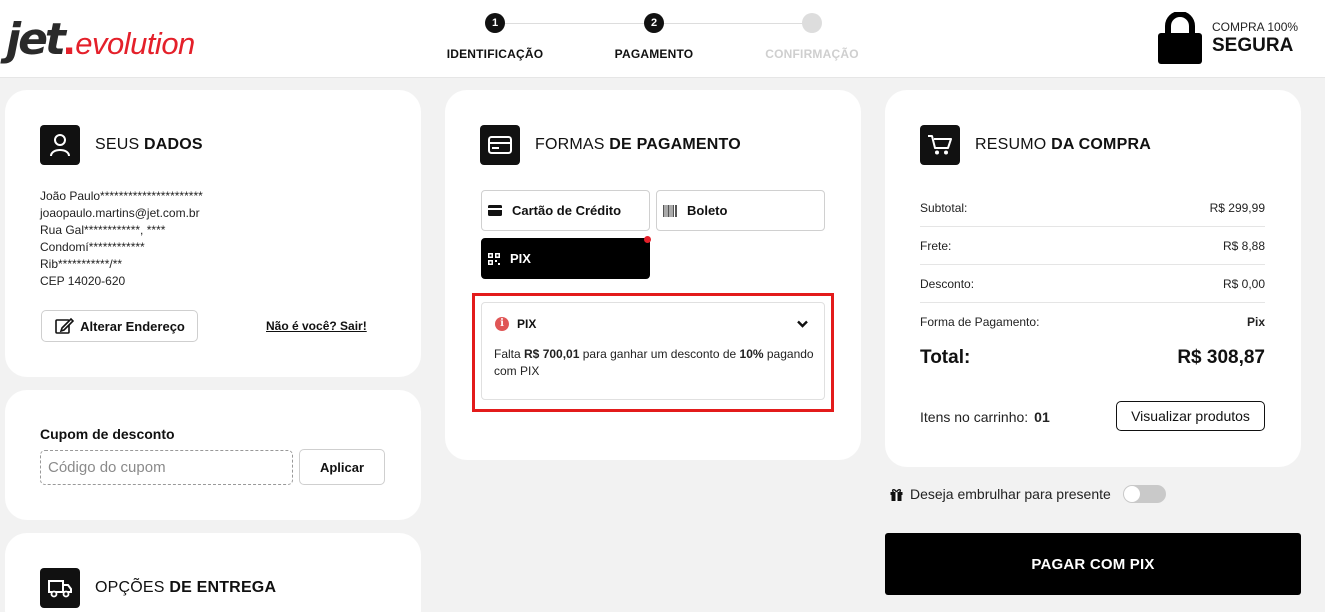  Describe the element at coordinates (638, 144) in the screenshot. I see `payment-methods-title: FORMAS DE PAGAMENTO` at that location.